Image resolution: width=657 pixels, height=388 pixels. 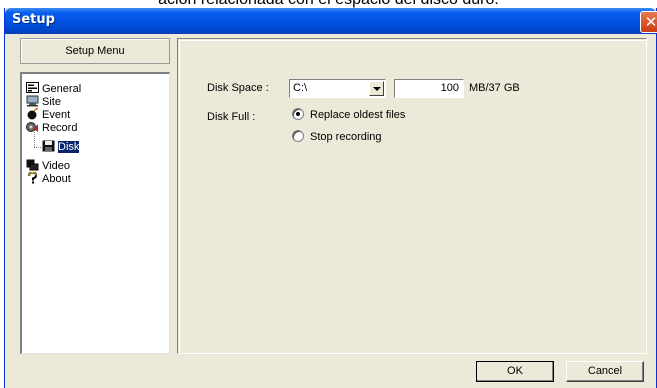 What do you see at coordinates (37, 147) in the screenshot?
I see `tree-connector` at bounding box center [37, 147].